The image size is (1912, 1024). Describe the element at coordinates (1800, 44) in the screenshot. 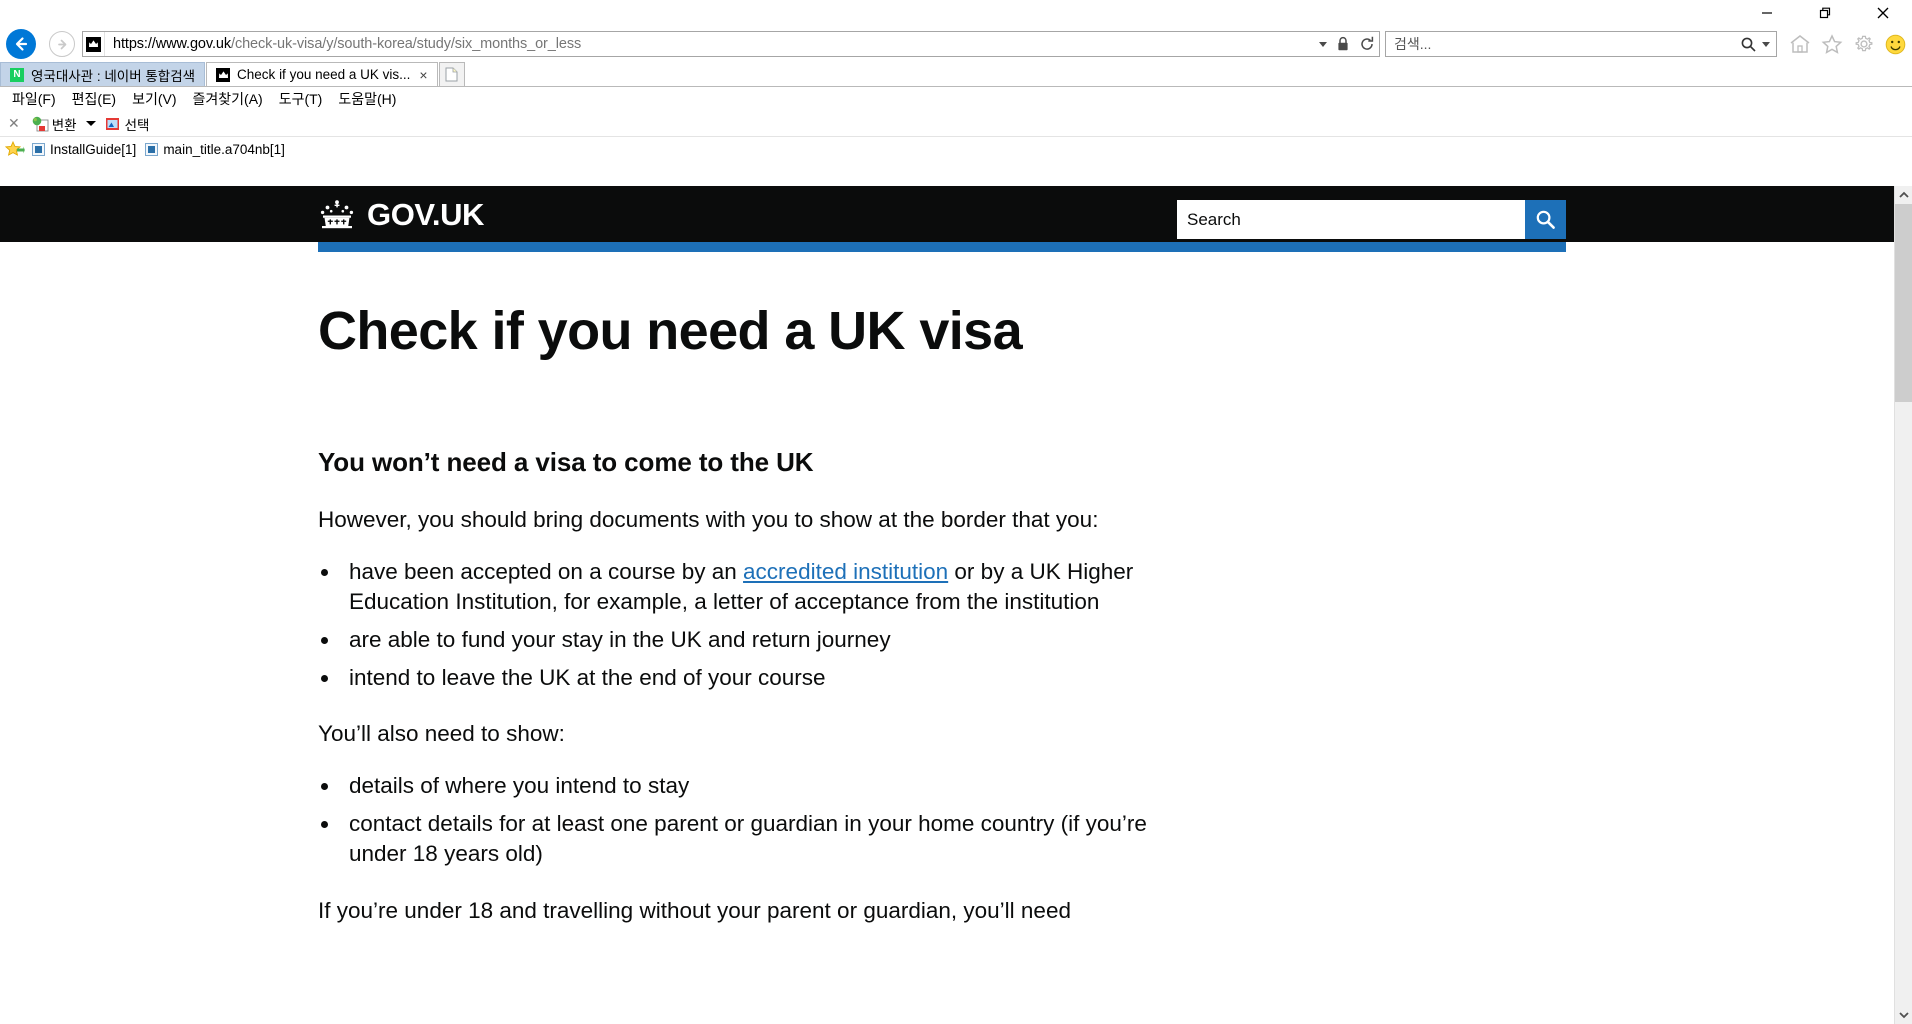

I see `home-icon` at that location.